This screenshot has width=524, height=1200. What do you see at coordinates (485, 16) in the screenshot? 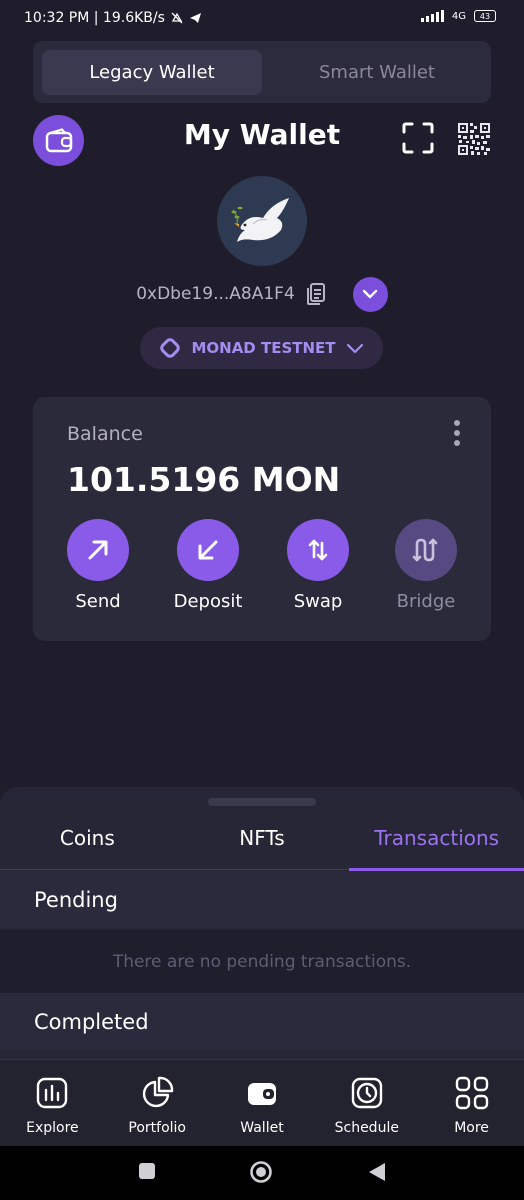
I see `battery-icon: 43` at bounding box center [485, 16].